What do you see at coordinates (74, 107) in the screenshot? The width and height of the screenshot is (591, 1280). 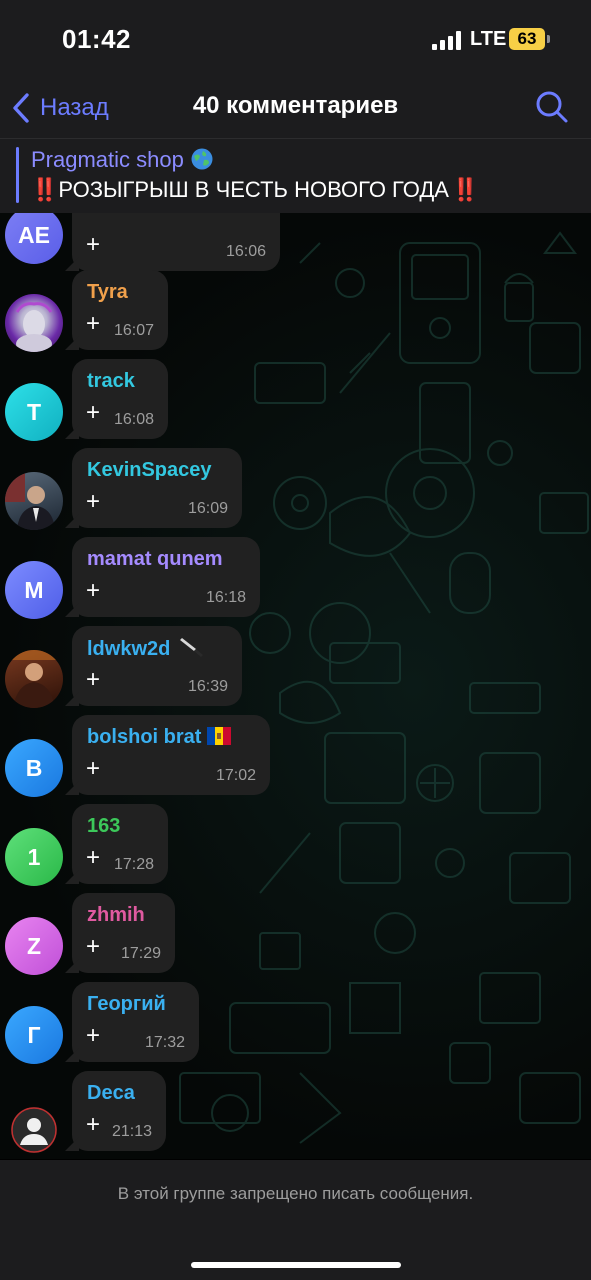 I see `back-label: Назад` at bounding box center [74, 107].